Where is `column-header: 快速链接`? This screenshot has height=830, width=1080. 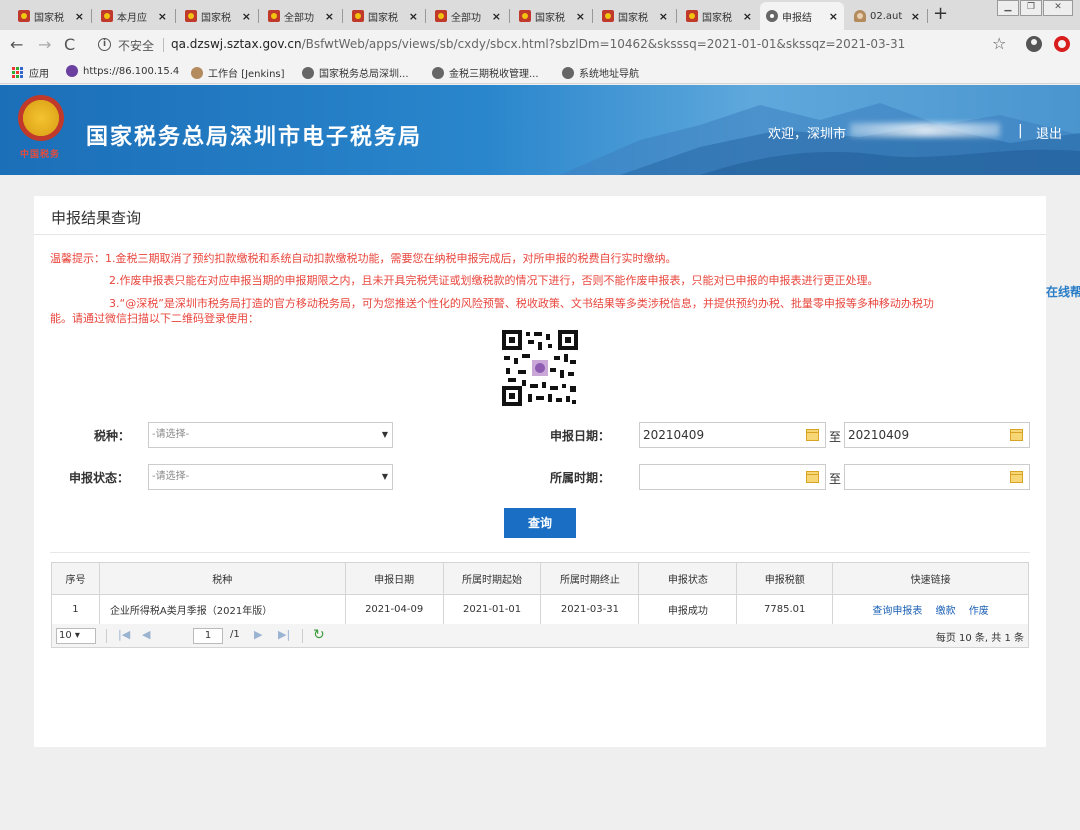 column-header: 快速链接 is located at coordinates (930, 578).